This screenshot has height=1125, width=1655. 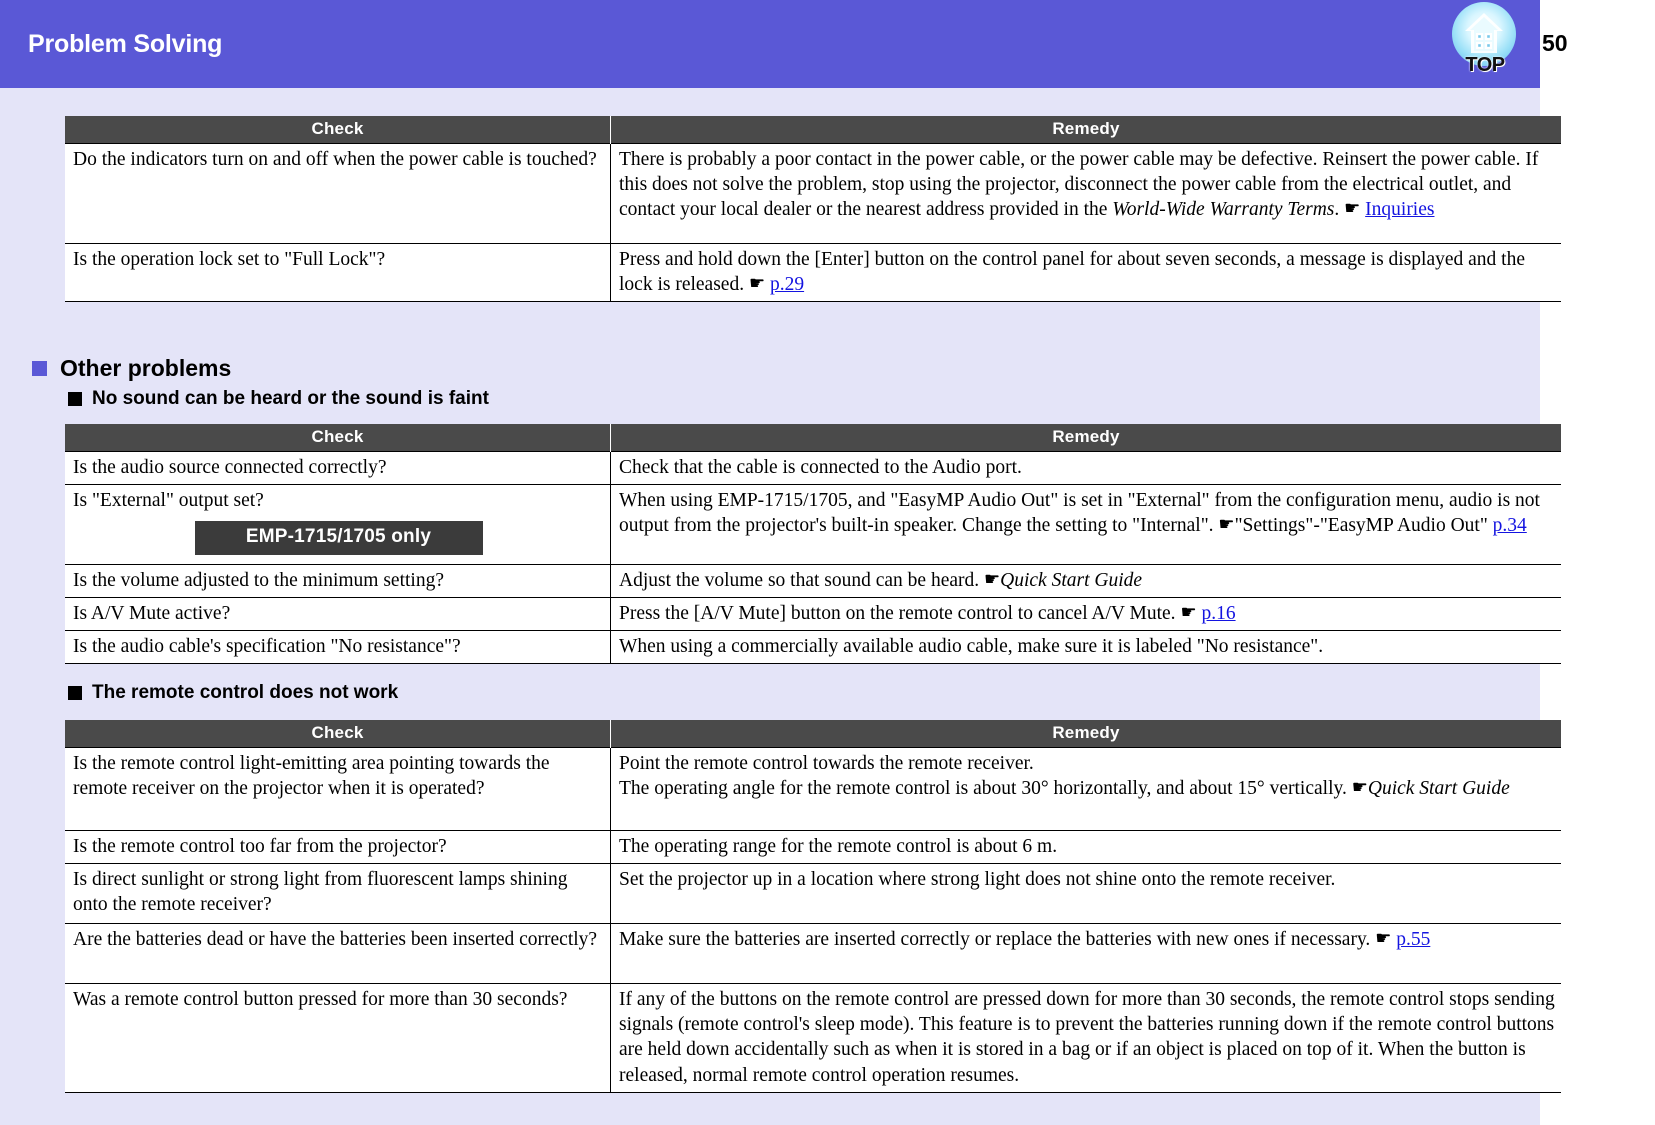 I want to click on check-cell: Is A/V Mute active?, so click(x=338, y=614).